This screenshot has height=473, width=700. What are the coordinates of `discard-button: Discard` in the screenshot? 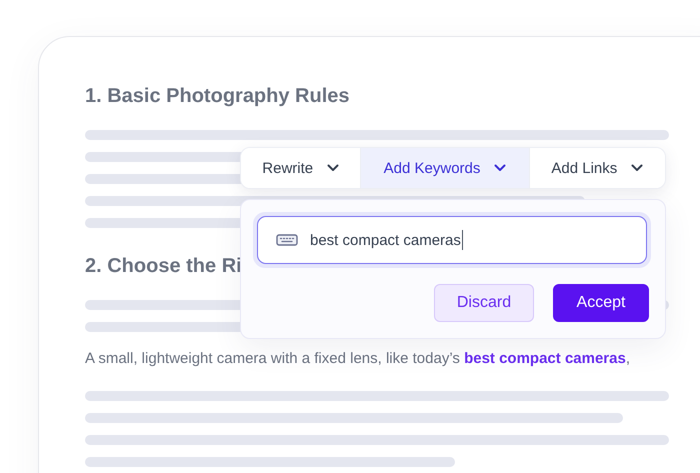 It's located at (484, 303).